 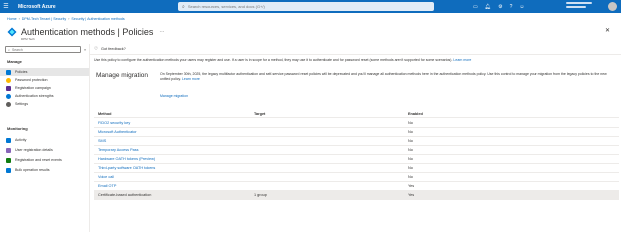 I want to click on breadcrumb-security: Security | Authentication methods, so click(x=97, y=19).